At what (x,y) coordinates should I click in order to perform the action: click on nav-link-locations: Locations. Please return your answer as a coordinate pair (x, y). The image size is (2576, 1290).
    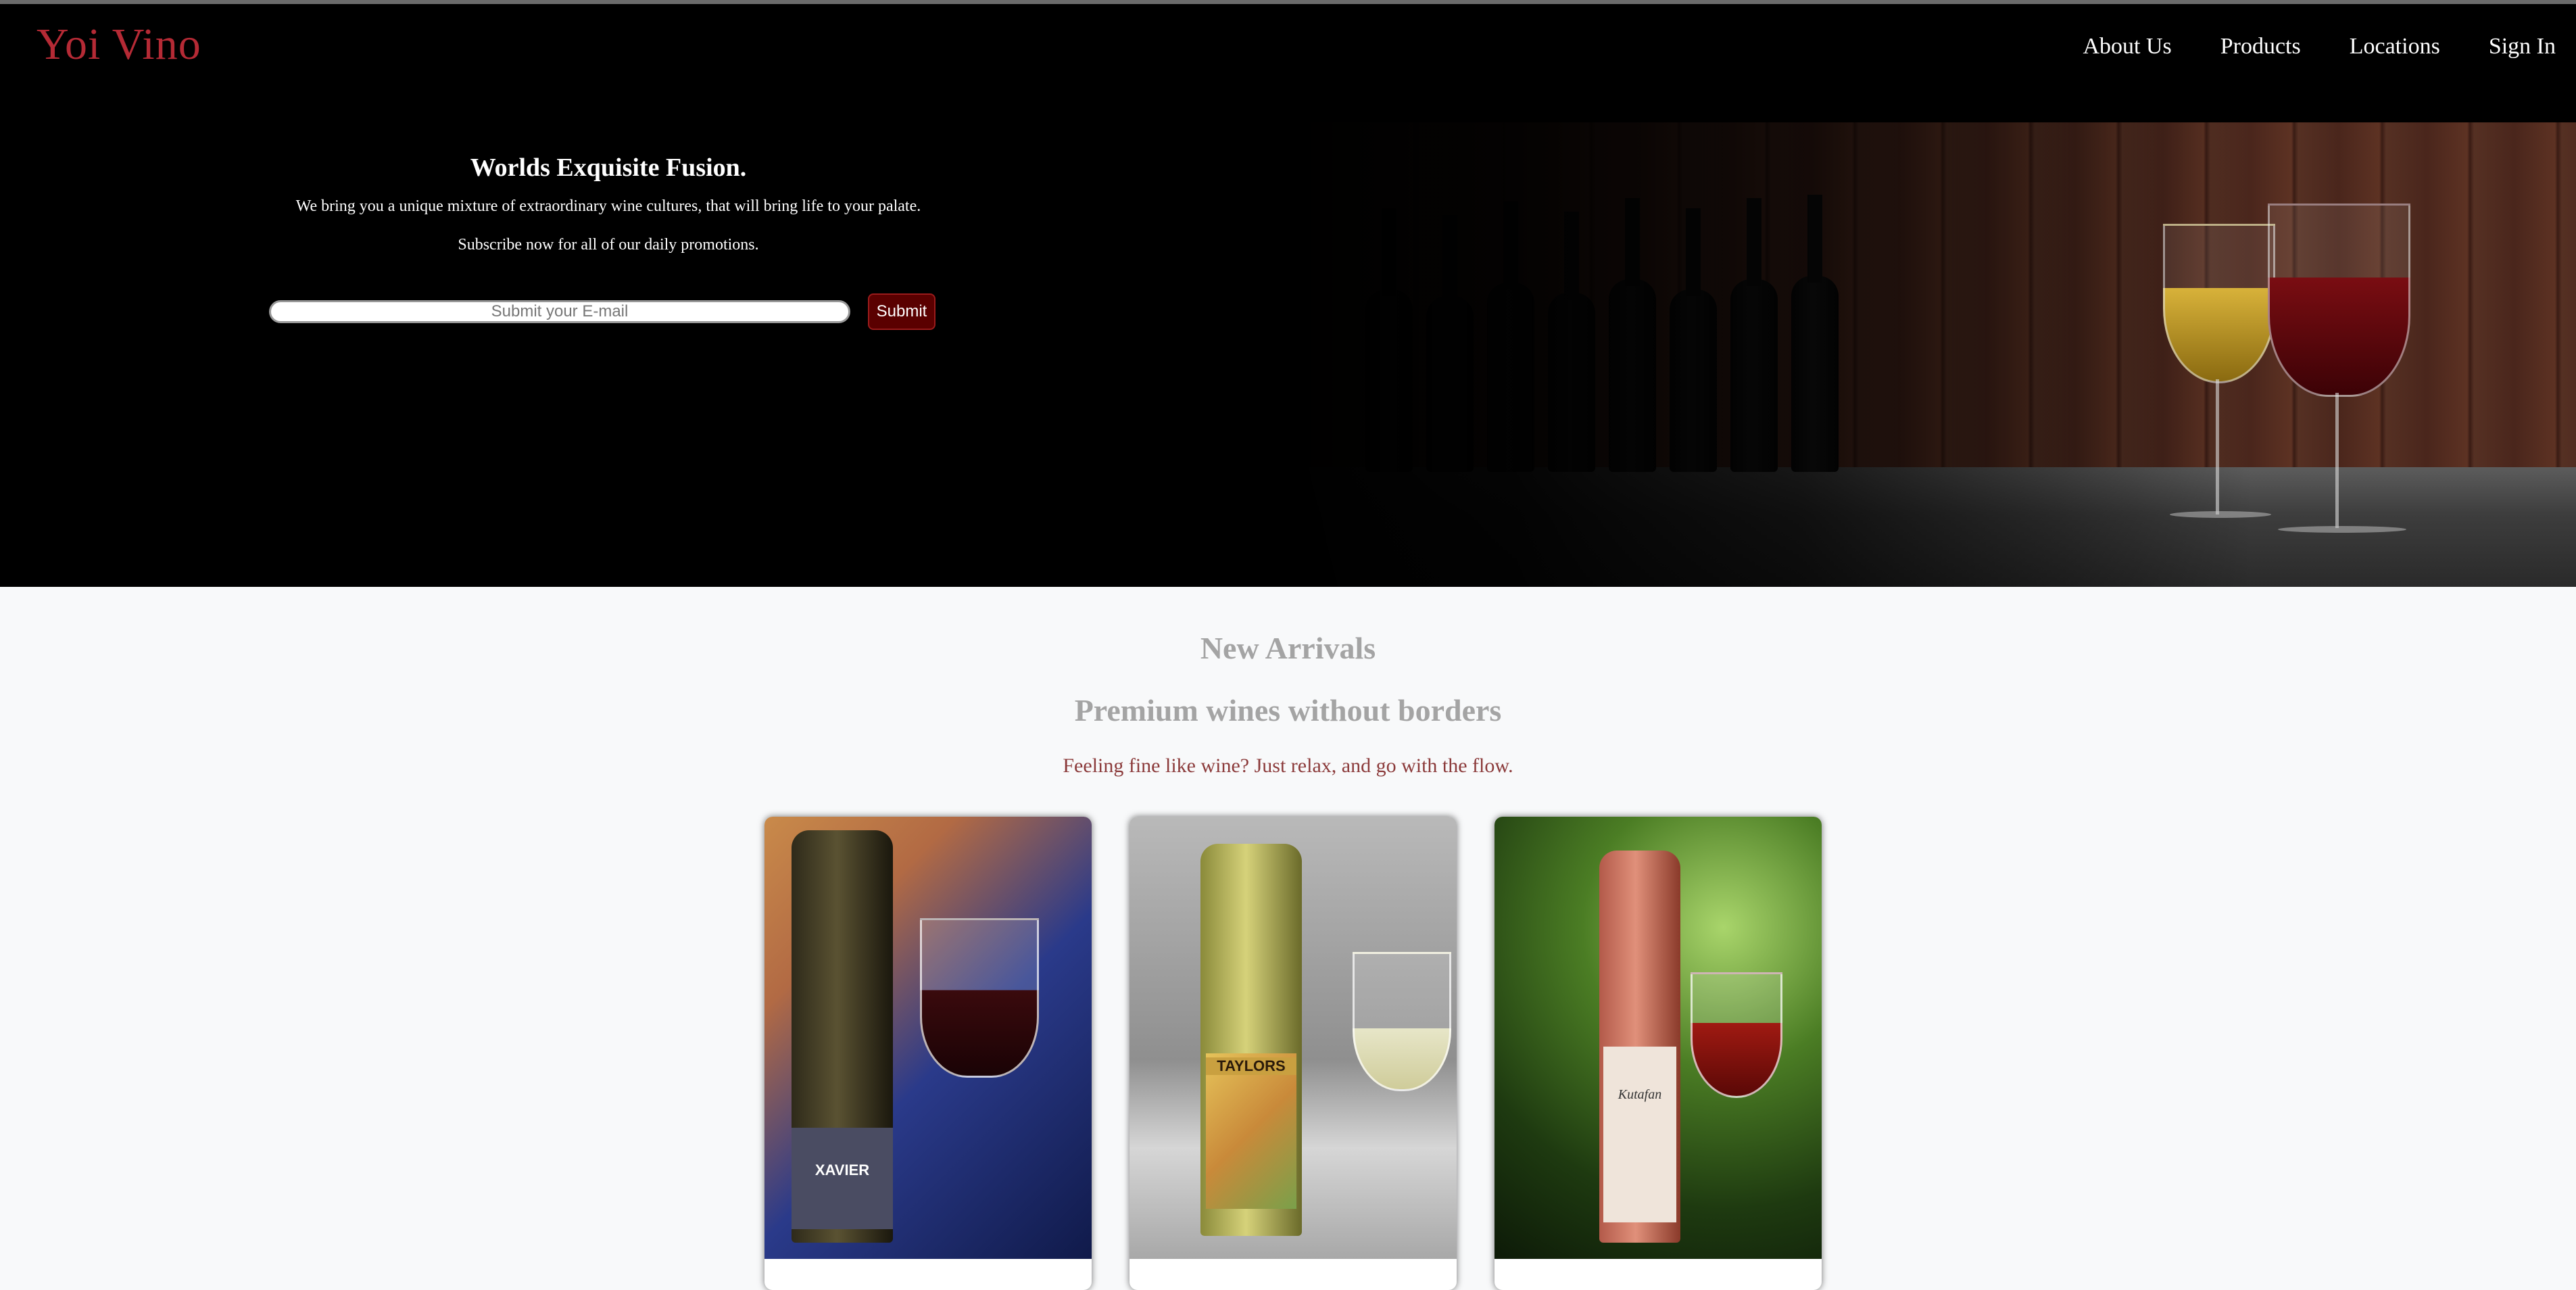
    Looking at the image, I should click on (2395, 46).